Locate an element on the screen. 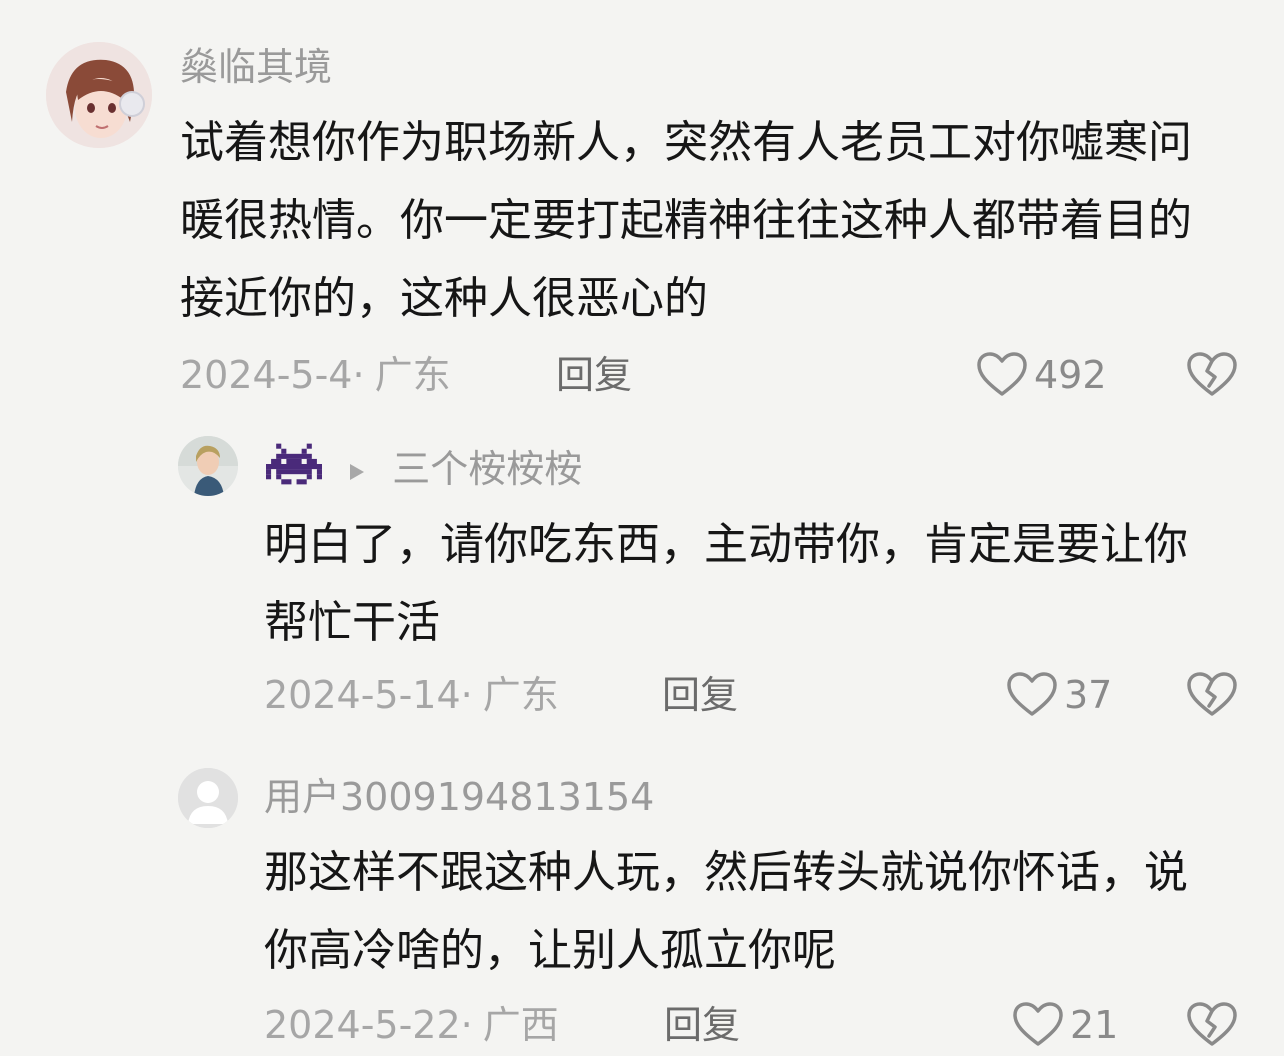  reply-arrow-icon is located at coordinates (357, 469).